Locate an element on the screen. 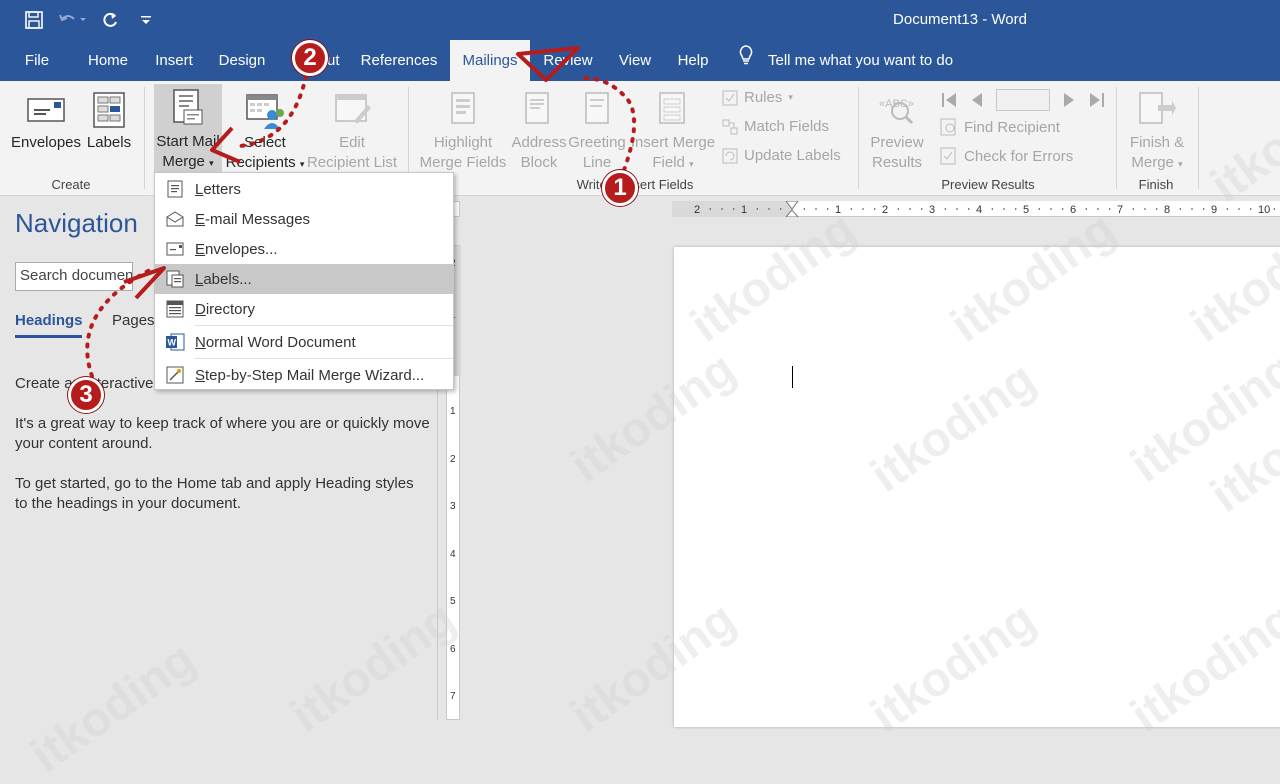  step-badge-1: 1 is located at coordinates (620, 188).